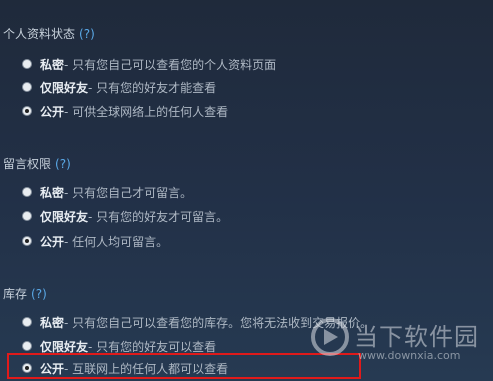 The width and height of the screenshot is (493, 381). I want to click on comment-public-option: 公开 - 任何人均可留言。, so click(95, 241).